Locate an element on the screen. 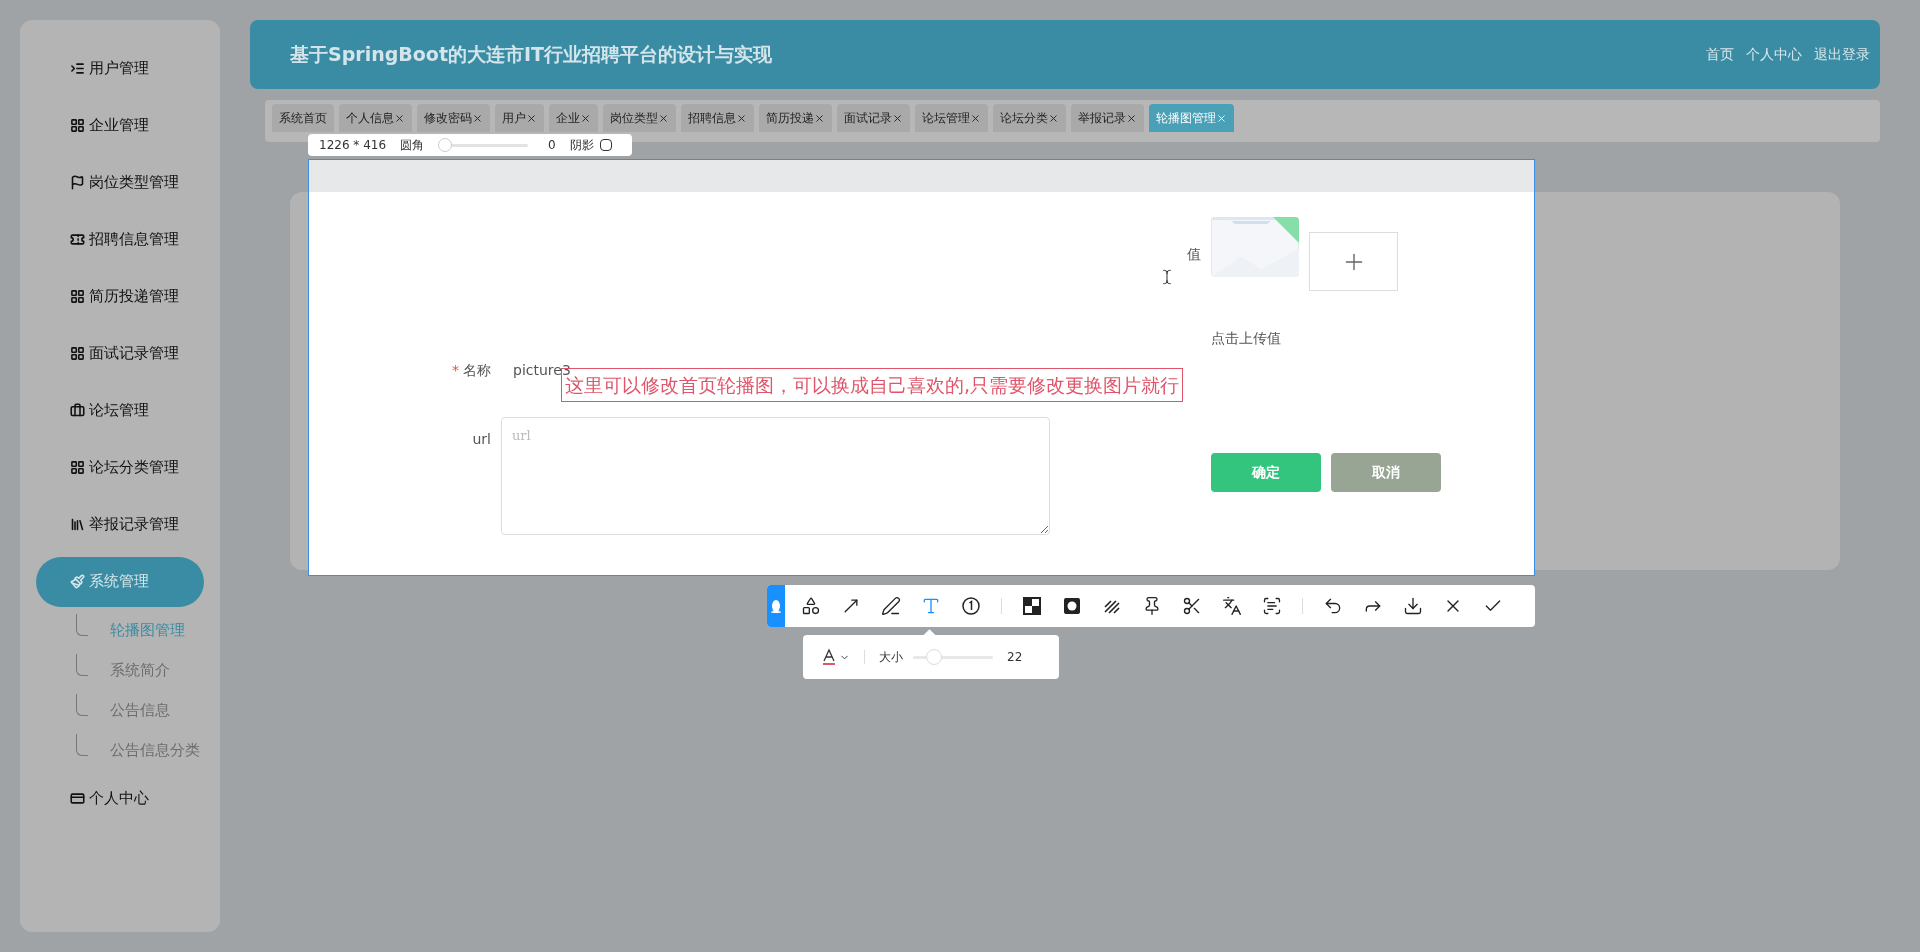  tab: 论坛管理 is located at coordinates (951, 118).